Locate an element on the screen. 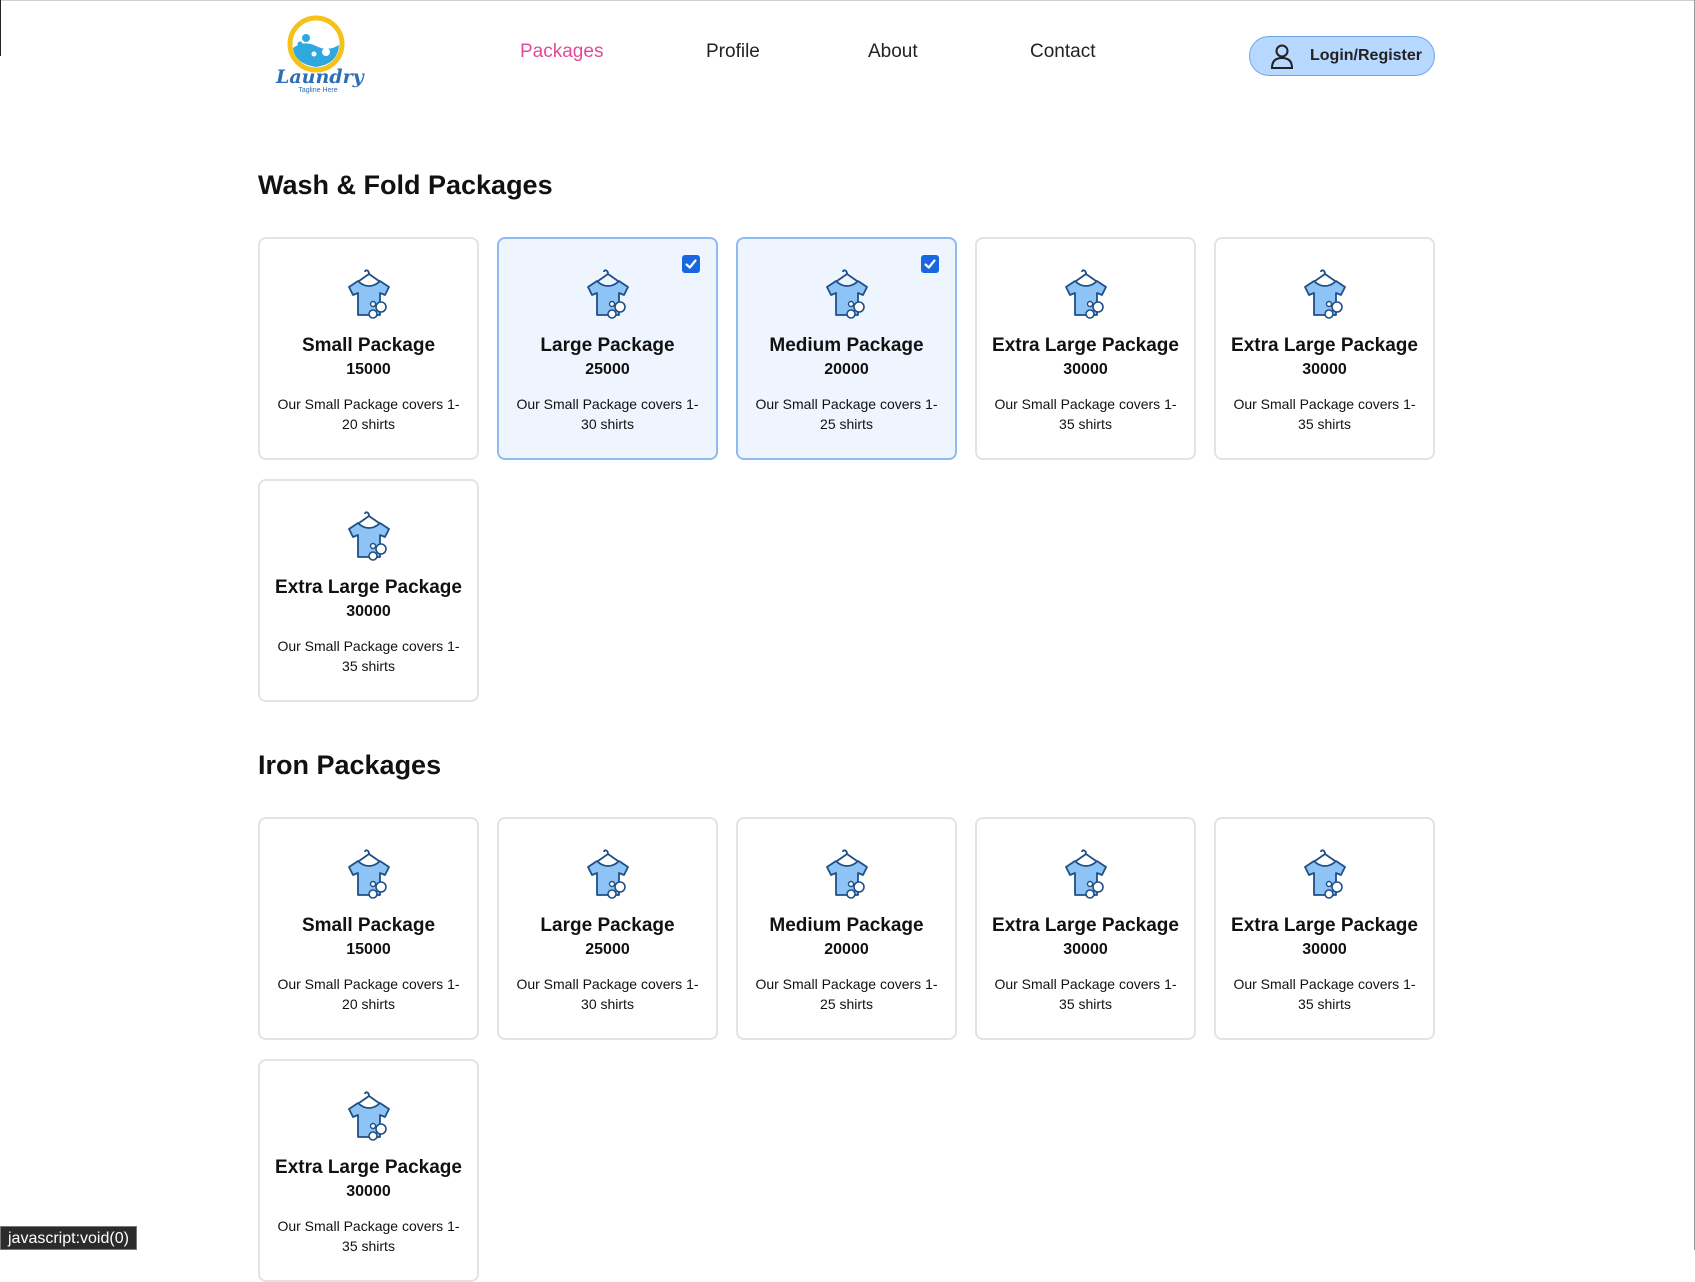 The height and width of the screenshot is (1282, 1695). laundry-logo-icon is located at coordinates (316, 44).